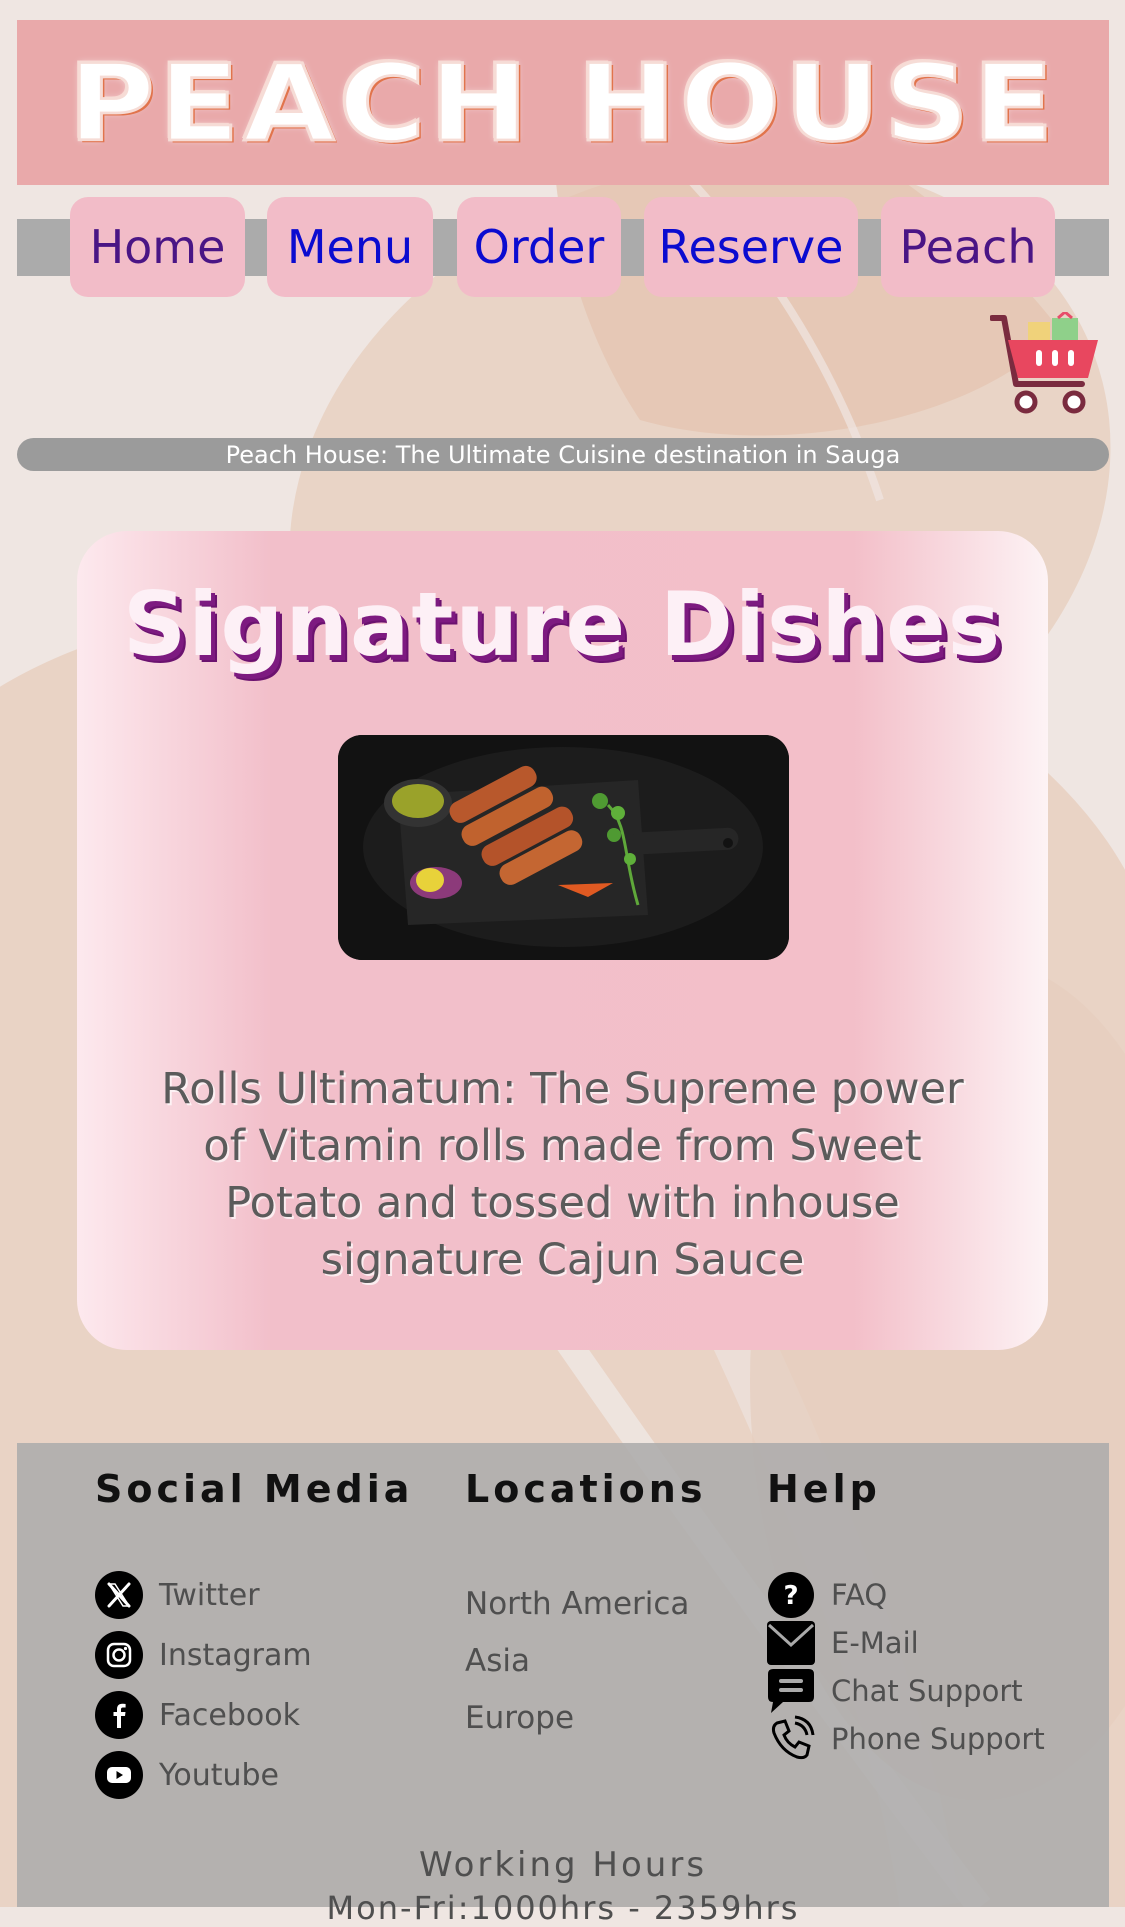 Image resolution: width=1125 pixels, height=1927 pixels. I want to click on social-label: Facebook, so click(229, 1715).